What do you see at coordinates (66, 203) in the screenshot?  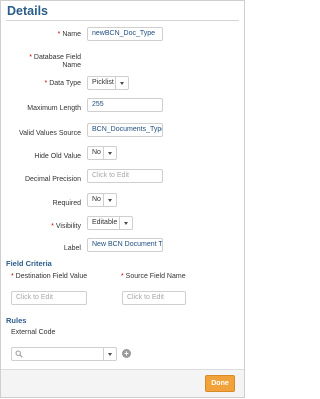 I see `required-label: Required` at bounding box center [66, 203].